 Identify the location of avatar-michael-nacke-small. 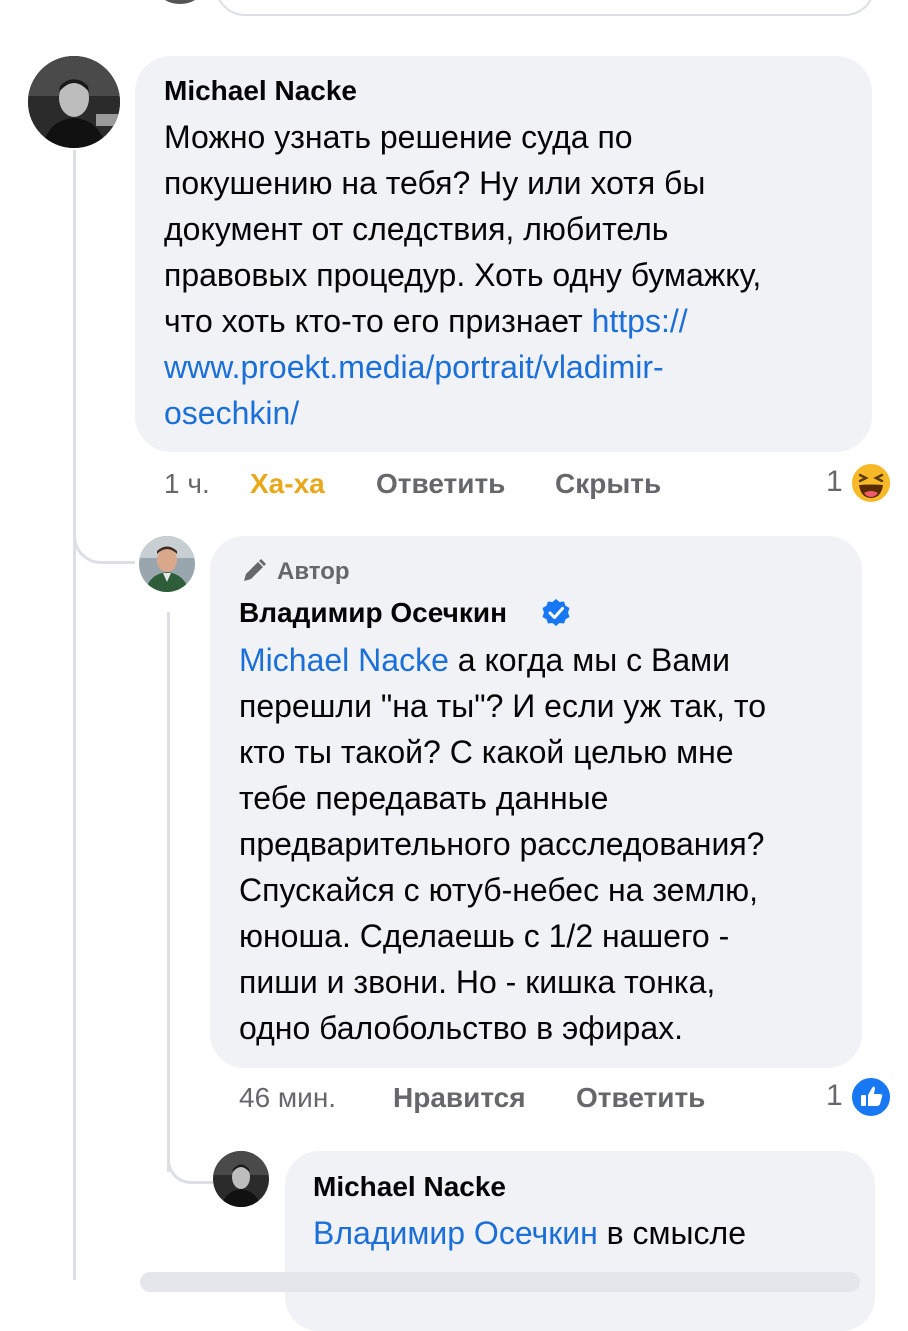
(241, 1179).